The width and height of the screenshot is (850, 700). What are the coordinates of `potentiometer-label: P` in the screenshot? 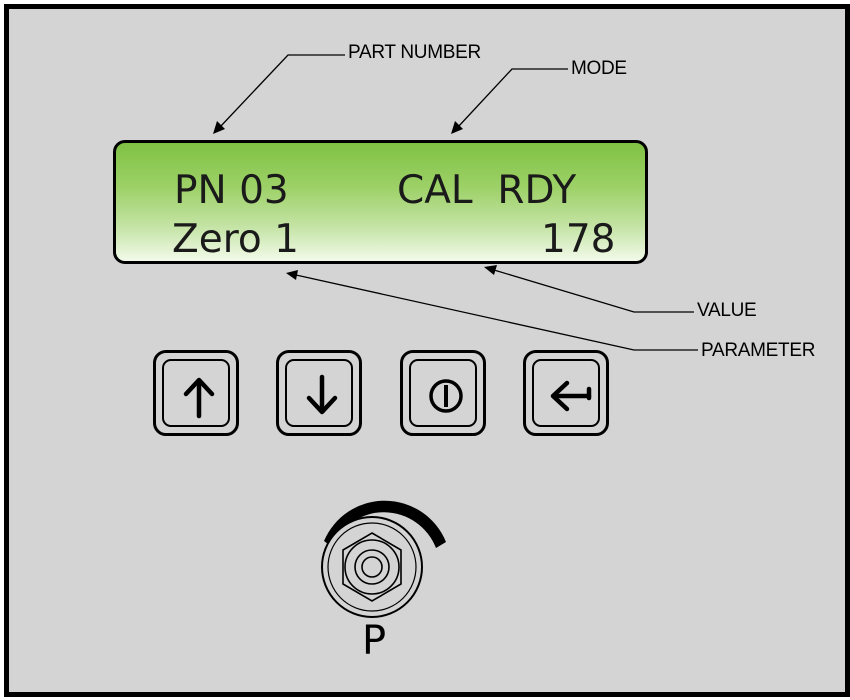 It's located at (374, 641).